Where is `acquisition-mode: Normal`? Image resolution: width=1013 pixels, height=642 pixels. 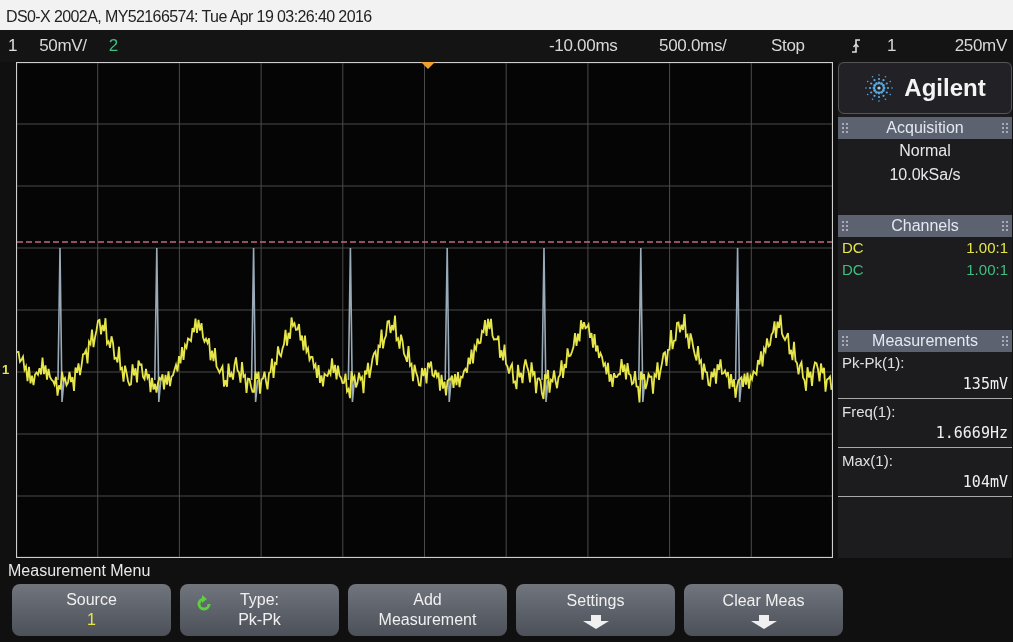
acquisition-mode: Normal is located at coordinates (925, 151).